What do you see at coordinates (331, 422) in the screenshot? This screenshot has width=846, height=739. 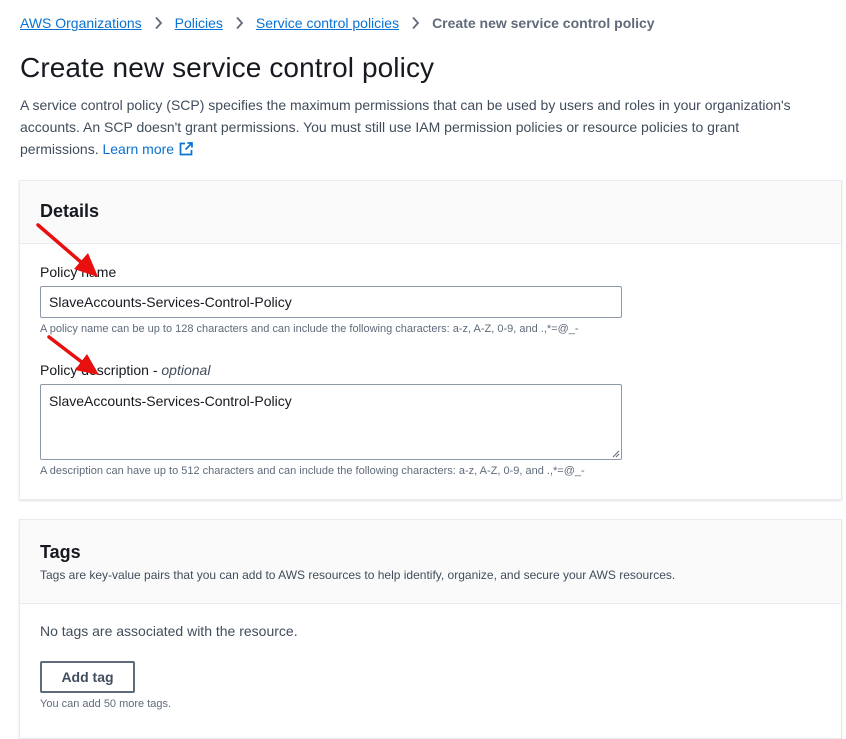 I see `policy-description-textarea: SlaveAccounts-Services-Control-Policy` at bounding box center [331, 422].